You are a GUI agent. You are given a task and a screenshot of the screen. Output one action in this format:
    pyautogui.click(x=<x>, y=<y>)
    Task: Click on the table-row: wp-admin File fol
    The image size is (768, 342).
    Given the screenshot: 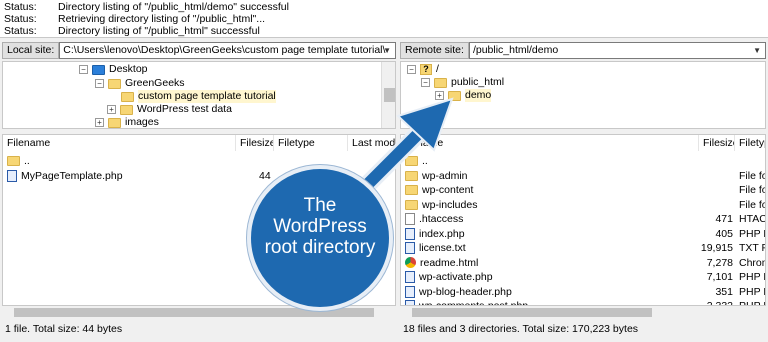 What is the action you would take?
    pyautogui.click(x=585, y=176)
    